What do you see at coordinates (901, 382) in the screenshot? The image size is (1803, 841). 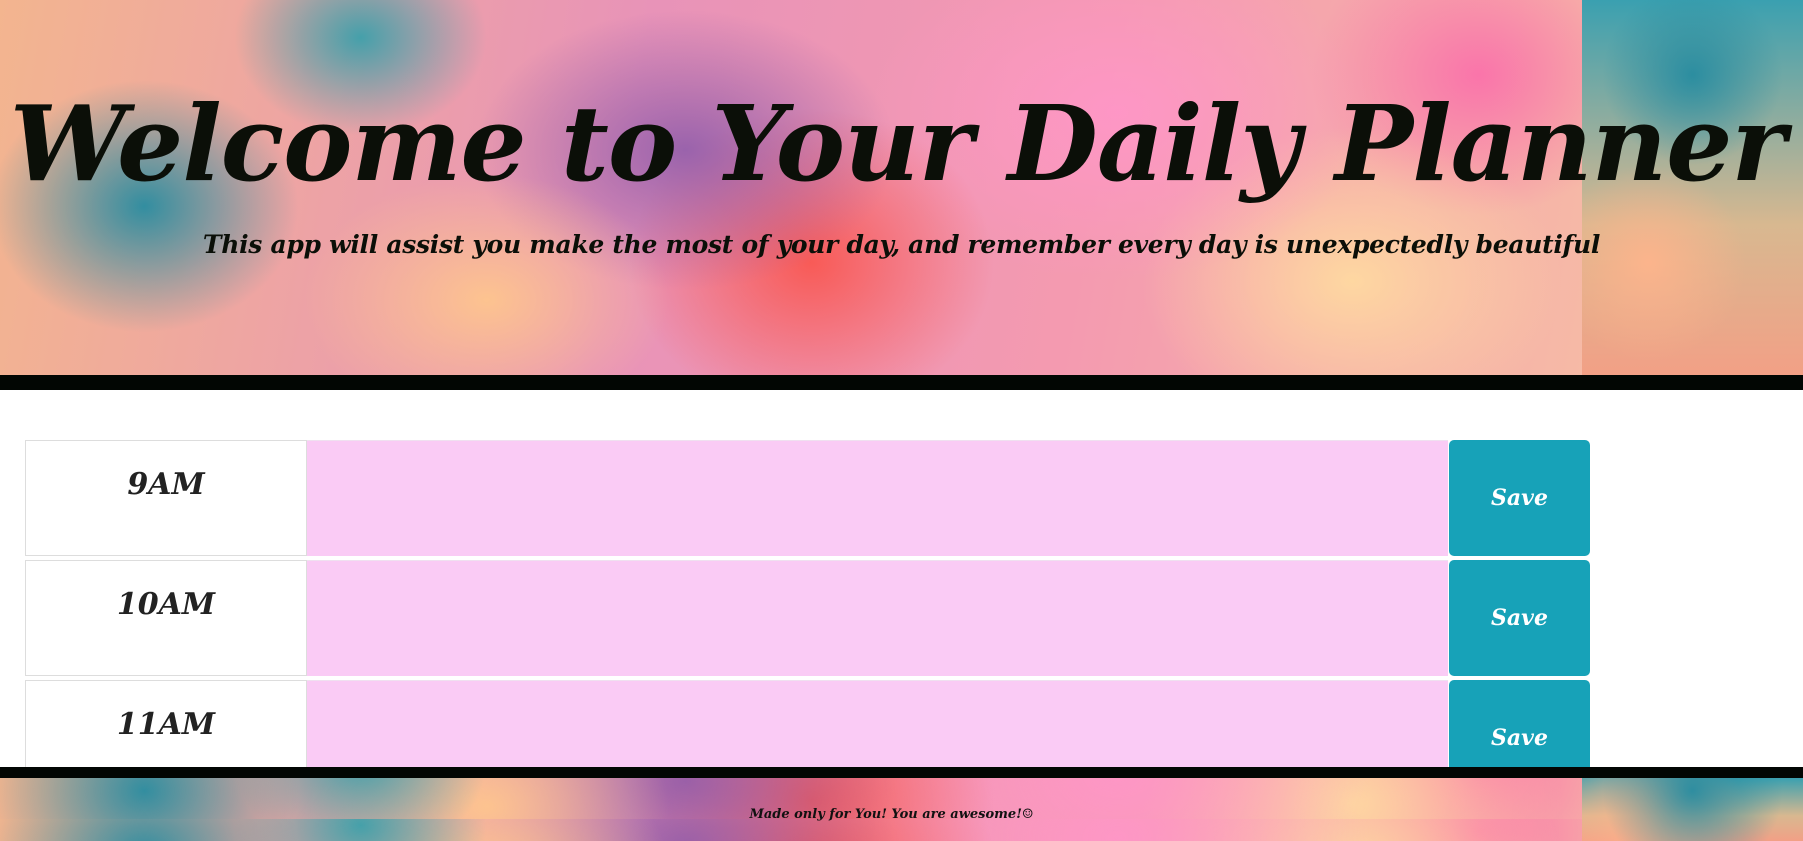 I see `header-divider` at bounding box center [901, 382].